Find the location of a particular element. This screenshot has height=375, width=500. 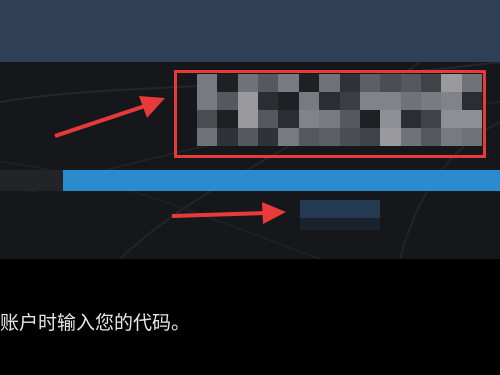

blurred-button is located at coordinates (340, 215).